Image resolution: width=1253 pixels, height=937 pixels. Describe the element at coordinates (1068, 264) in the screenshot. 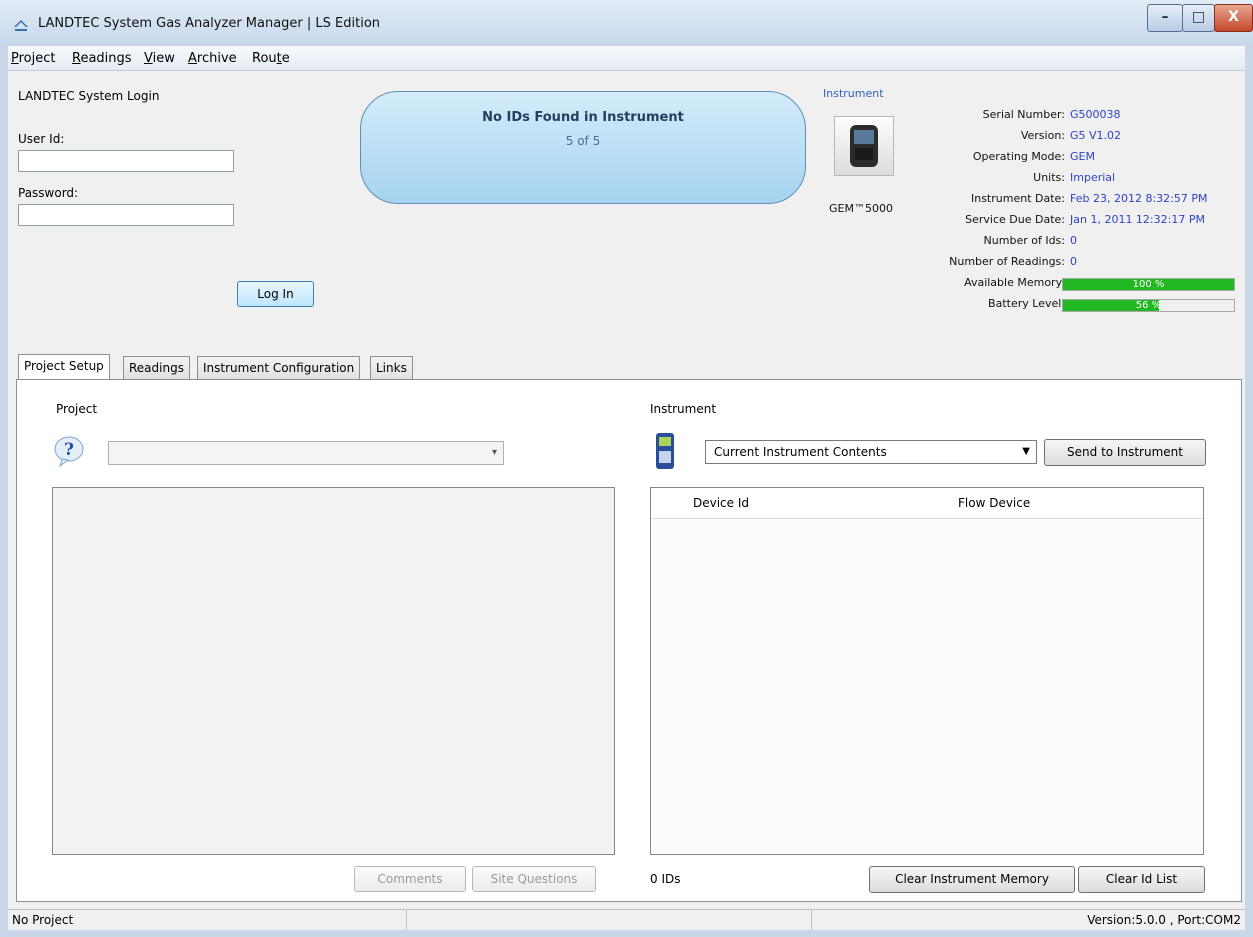

I see `info-number-of-readings: Number of Readings: 0` at that location.